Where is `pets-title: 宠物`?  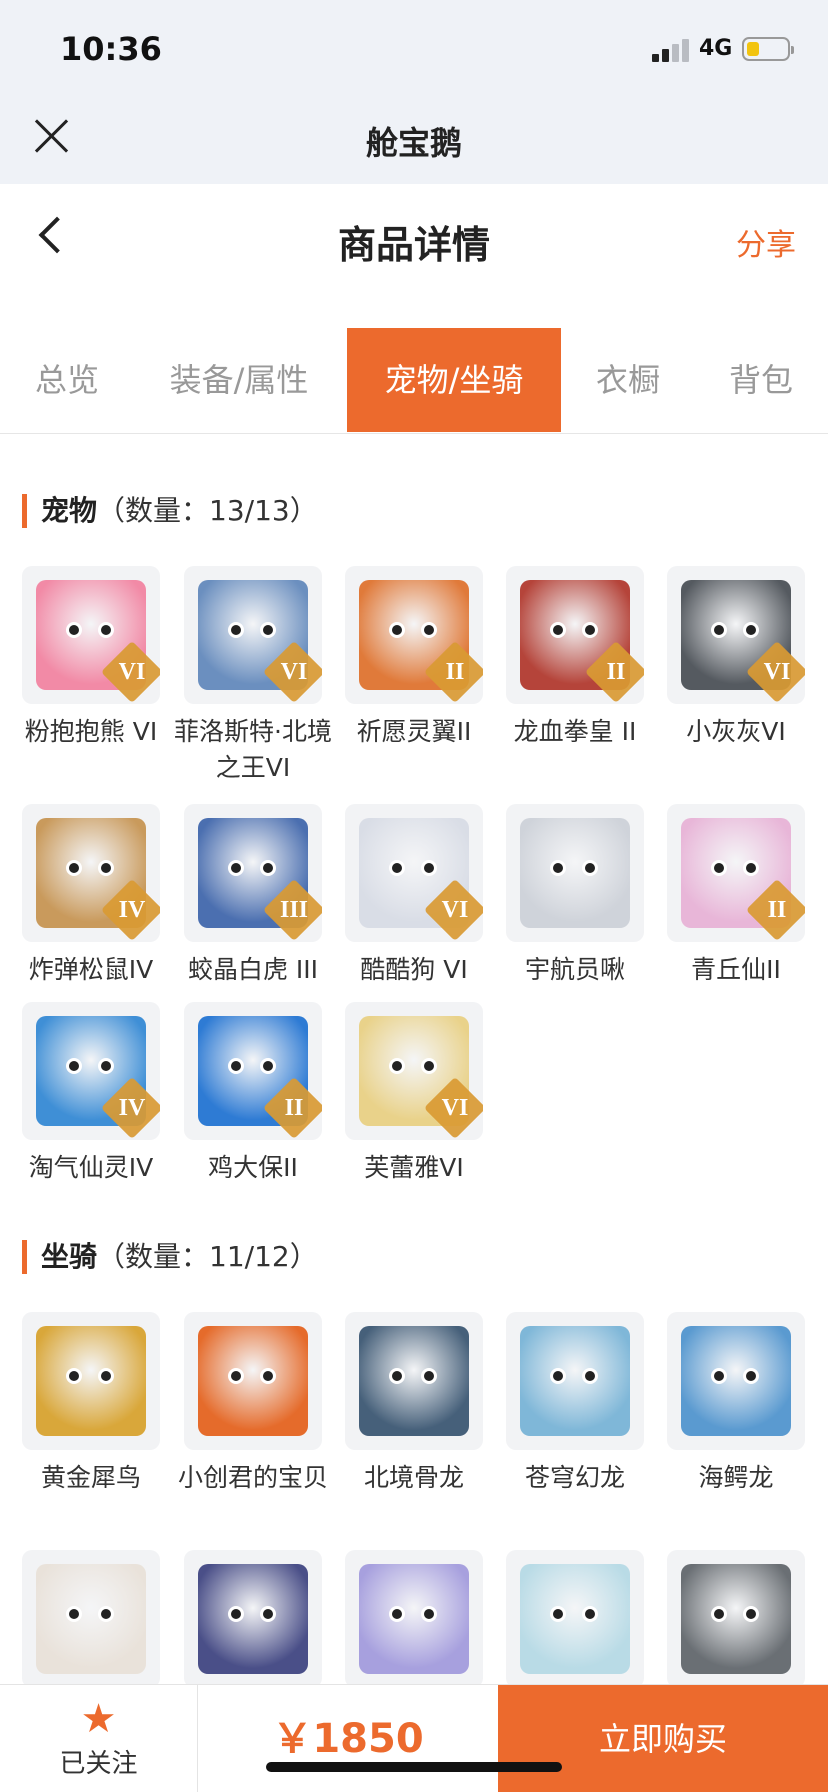
pets-title: 宠物 is located at coordinates (69, 510).